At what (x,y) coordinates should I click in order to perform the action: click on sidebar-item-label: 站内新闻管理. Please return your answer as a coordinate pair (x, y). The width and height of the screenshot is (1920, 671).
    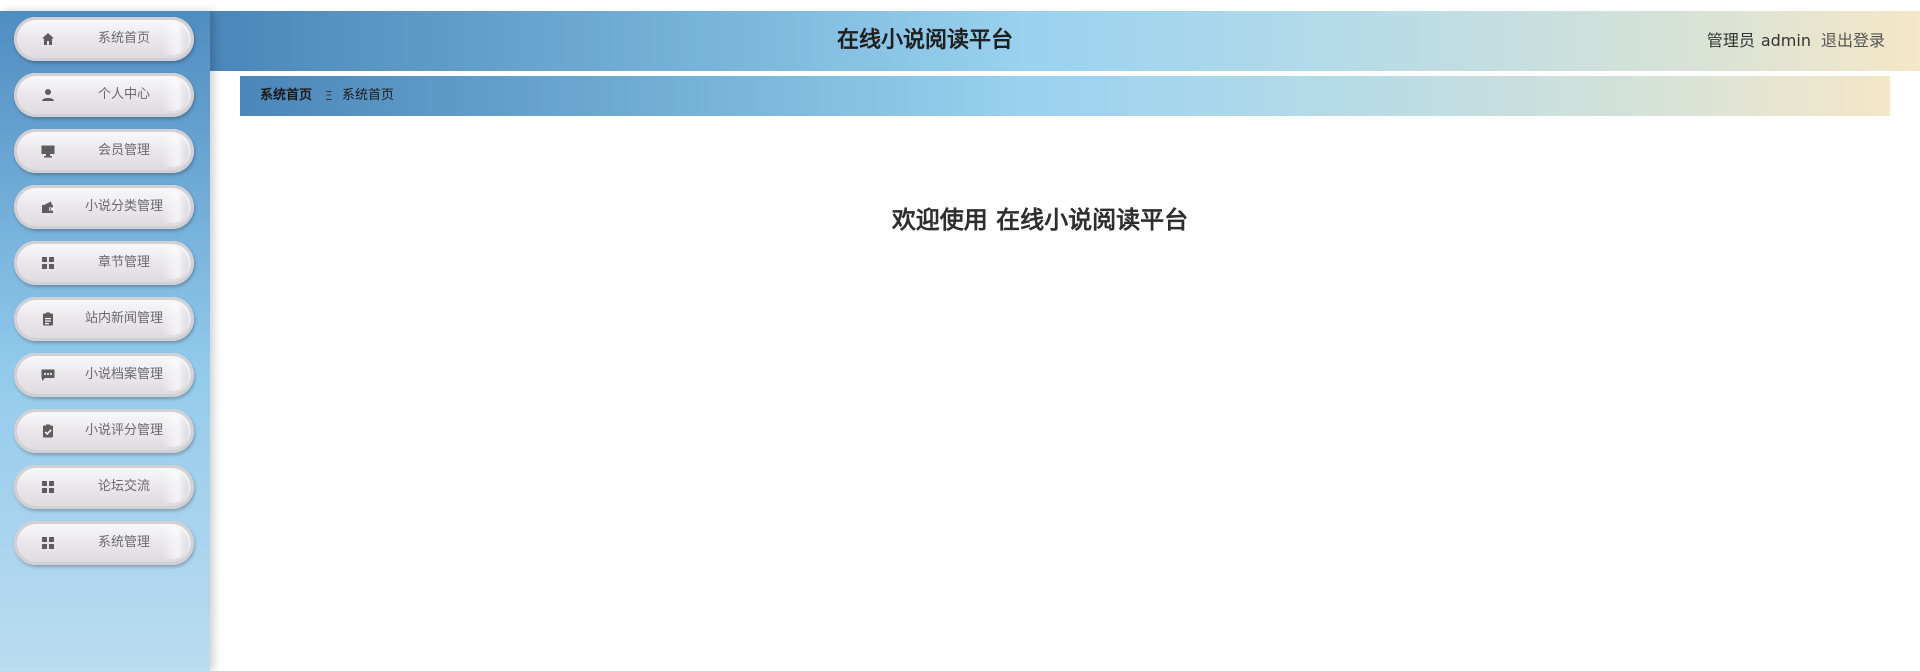
    Looking at the image, I should click on (123, 318).